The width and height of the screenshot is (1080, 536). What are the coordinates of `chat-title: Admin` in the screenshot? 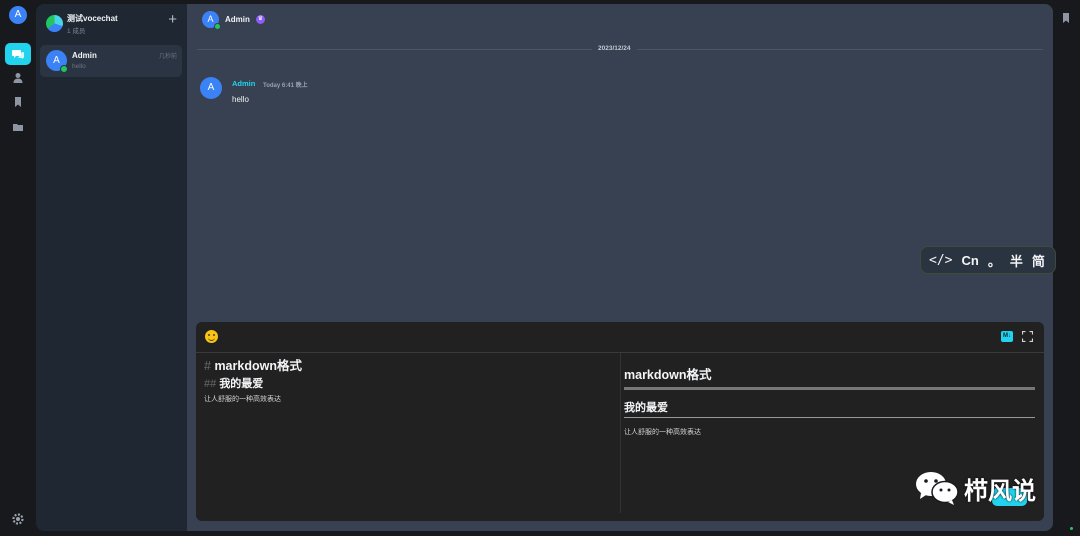 It's located at (237, 19).